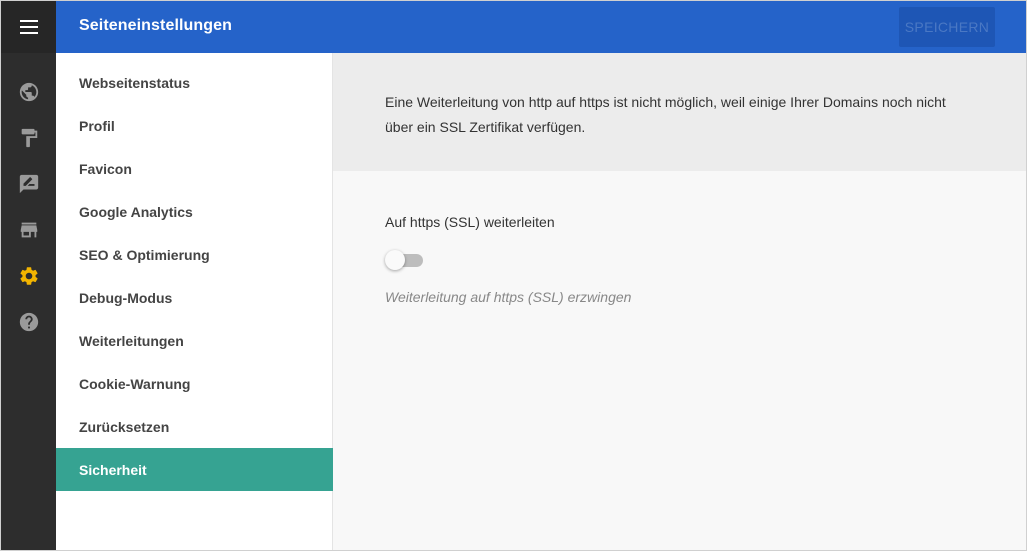 This screenshot has width=1027, height=551. Describe the element at coordinates (194, 469) in the screenshot. I see `nav-item-sicherheit: Sicherheit` at that location.